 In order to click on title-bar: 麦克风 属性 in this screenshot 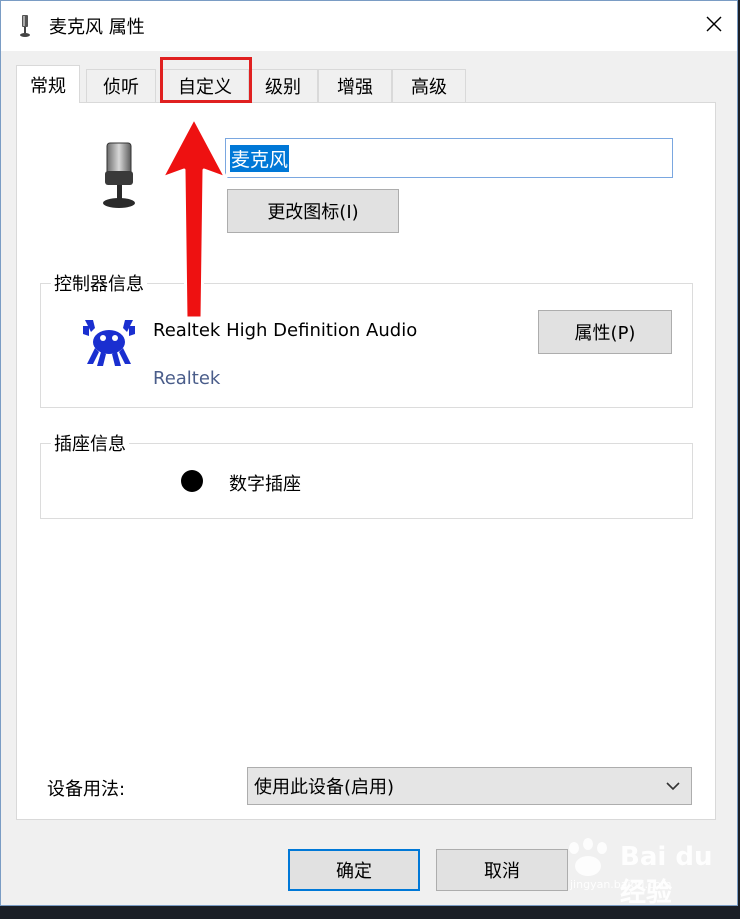, I will do `click(369, 26)`.